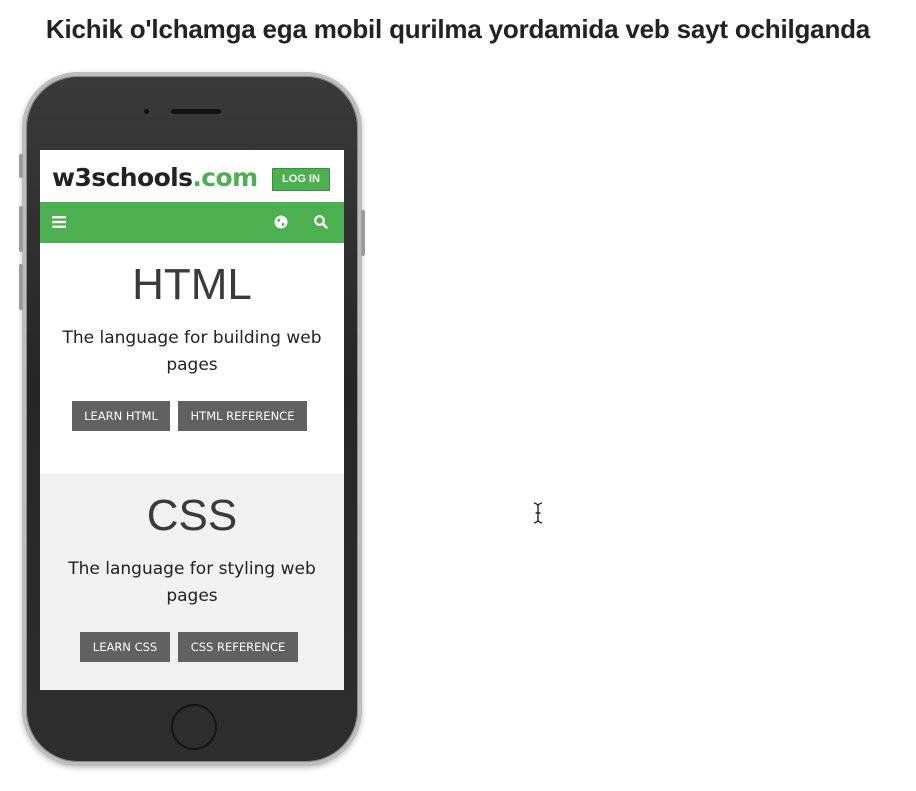 This screenshot has width=916, height=791. I want to click on phone-speaker, so click(196, 111).